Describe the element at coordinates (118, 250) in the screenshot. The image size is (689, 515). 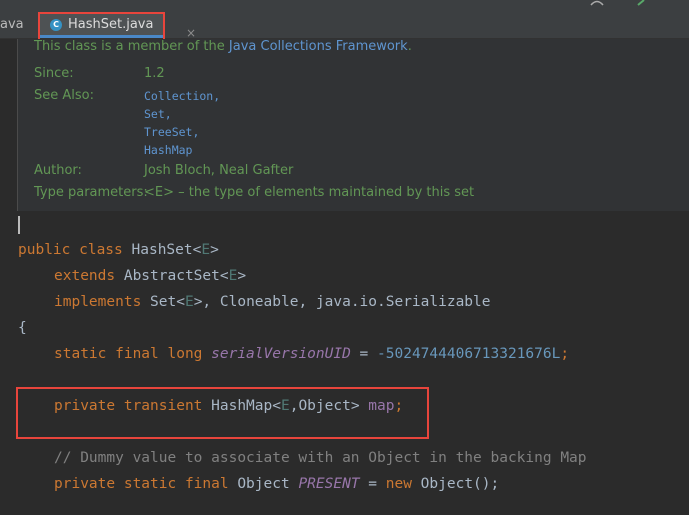
I see `code-line-class-decl: public class HashSet<E>` at that location.